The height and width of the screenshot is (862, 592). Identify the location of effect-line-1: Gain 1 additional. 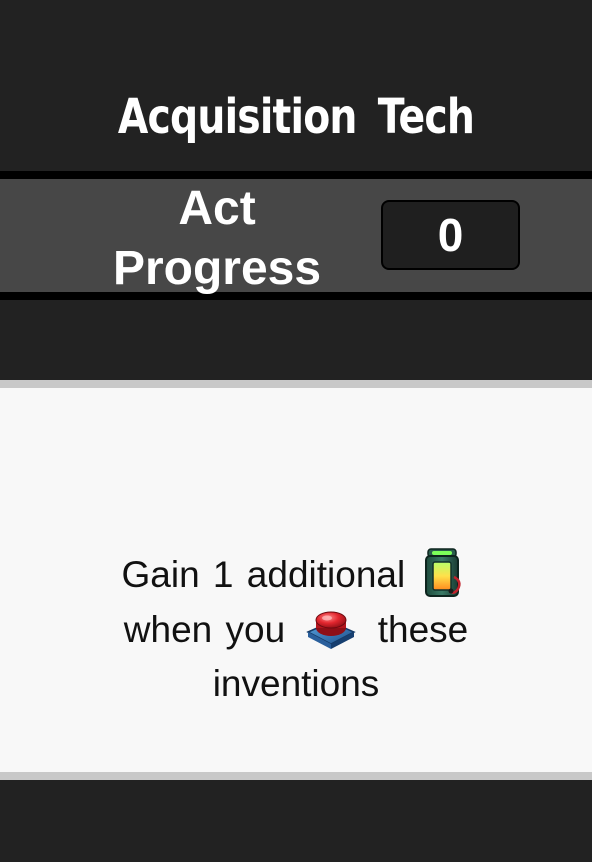
(296, 575).